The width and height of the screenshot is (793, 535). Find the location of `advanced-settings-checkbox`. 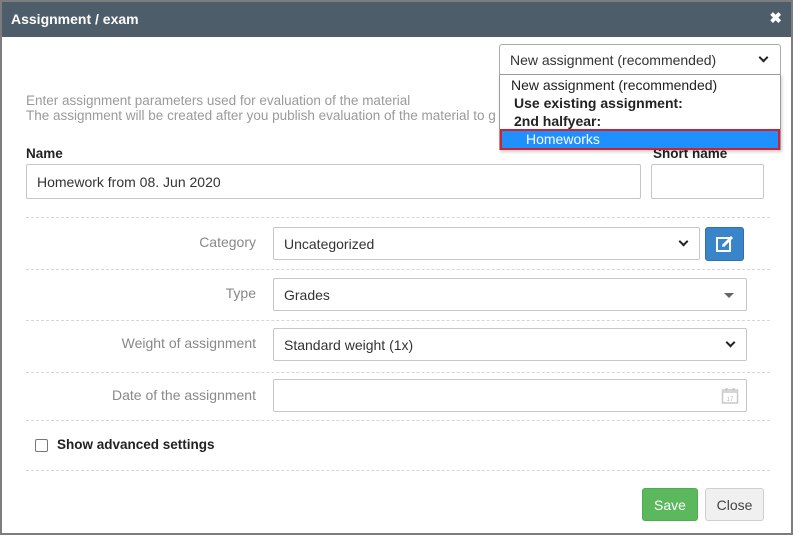

advanced-settings-checkbox is located at coordinates (41, 445).